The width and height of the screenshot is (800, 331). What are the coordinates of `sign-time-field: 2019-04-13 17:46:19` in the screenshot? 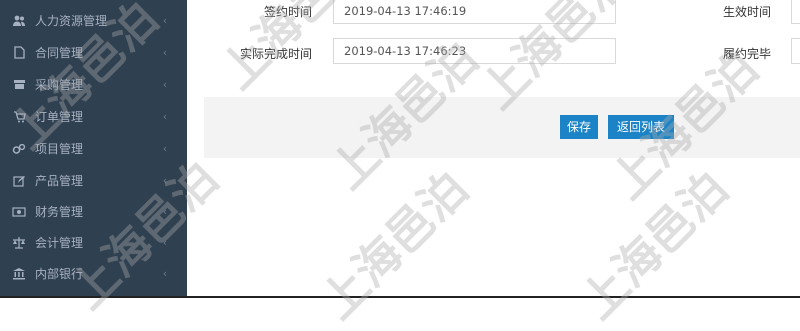 It's located at (474, 12).